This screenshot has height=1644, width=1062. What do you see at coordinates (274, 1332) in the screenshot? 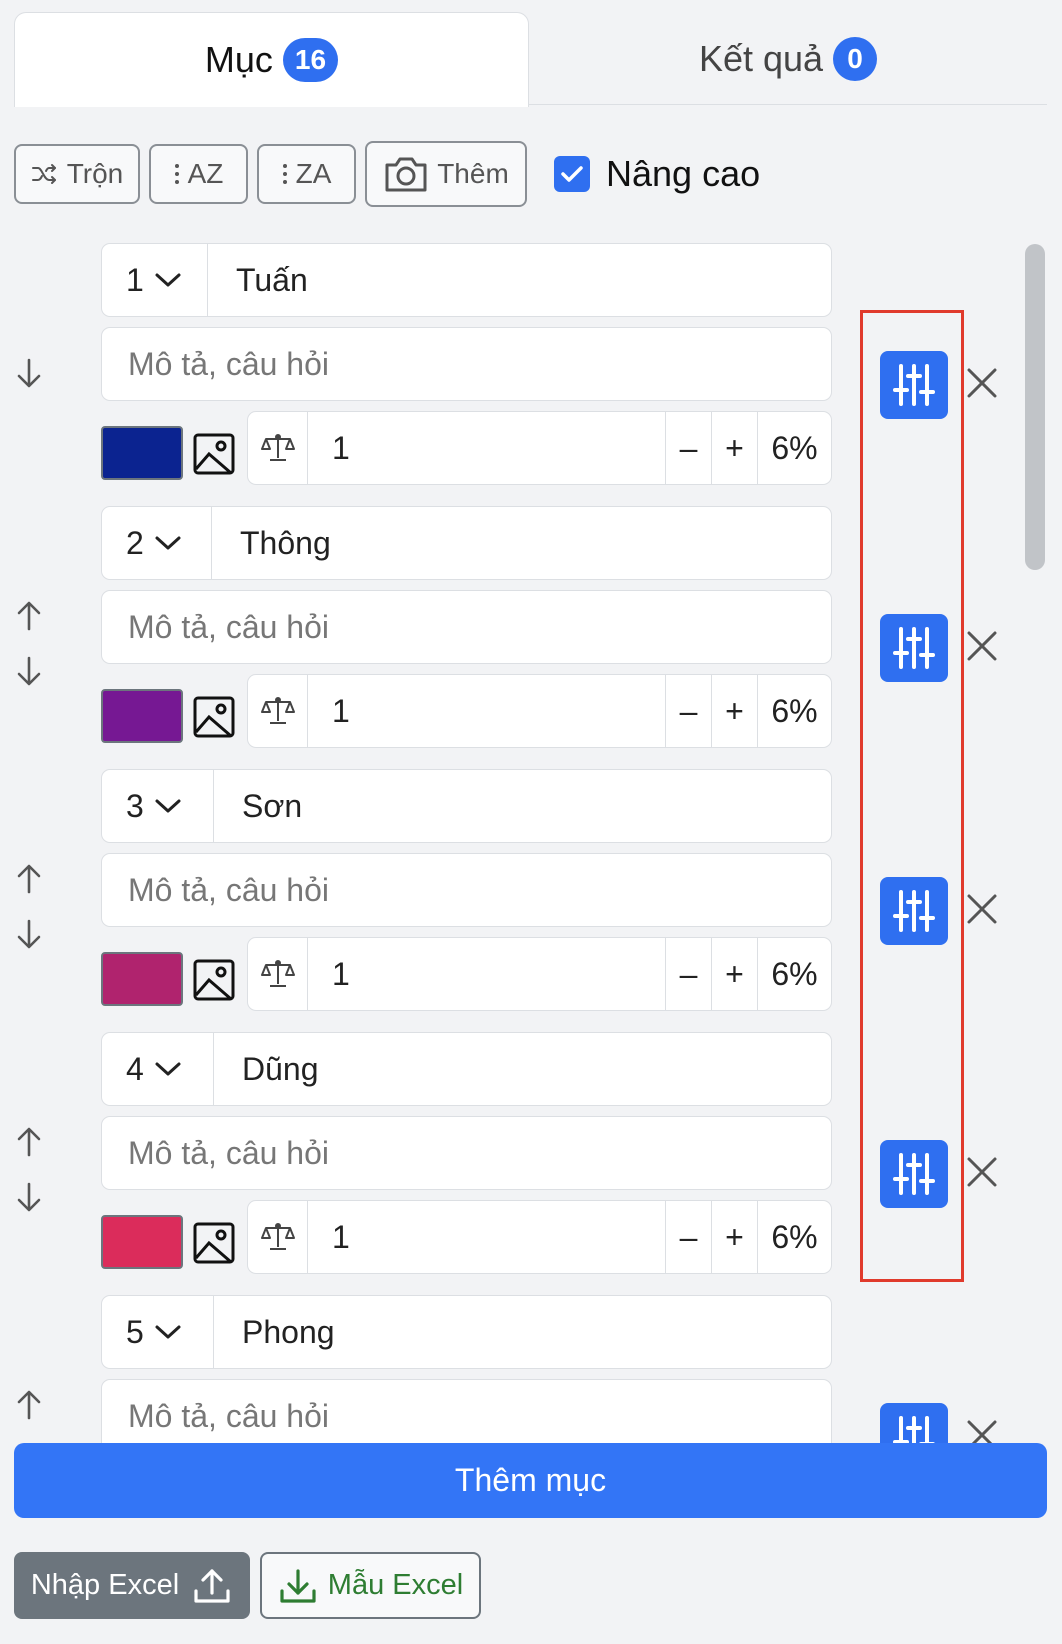
I see `name-input: Phong` at bounding box center [274, 1332].